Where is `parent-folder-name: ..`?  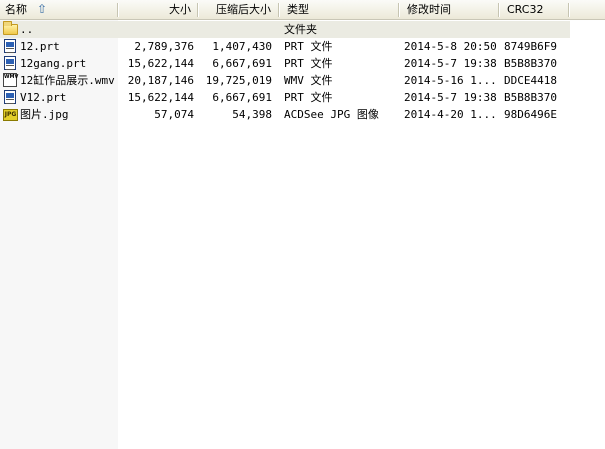 parent-folder-name: .. is located at coordinates (27, 29).